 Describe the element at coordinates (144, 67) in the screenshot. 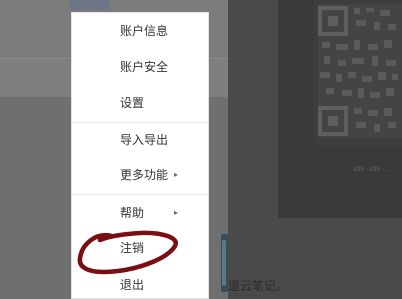

I see `menu-item-label: 账户安全` at that location.